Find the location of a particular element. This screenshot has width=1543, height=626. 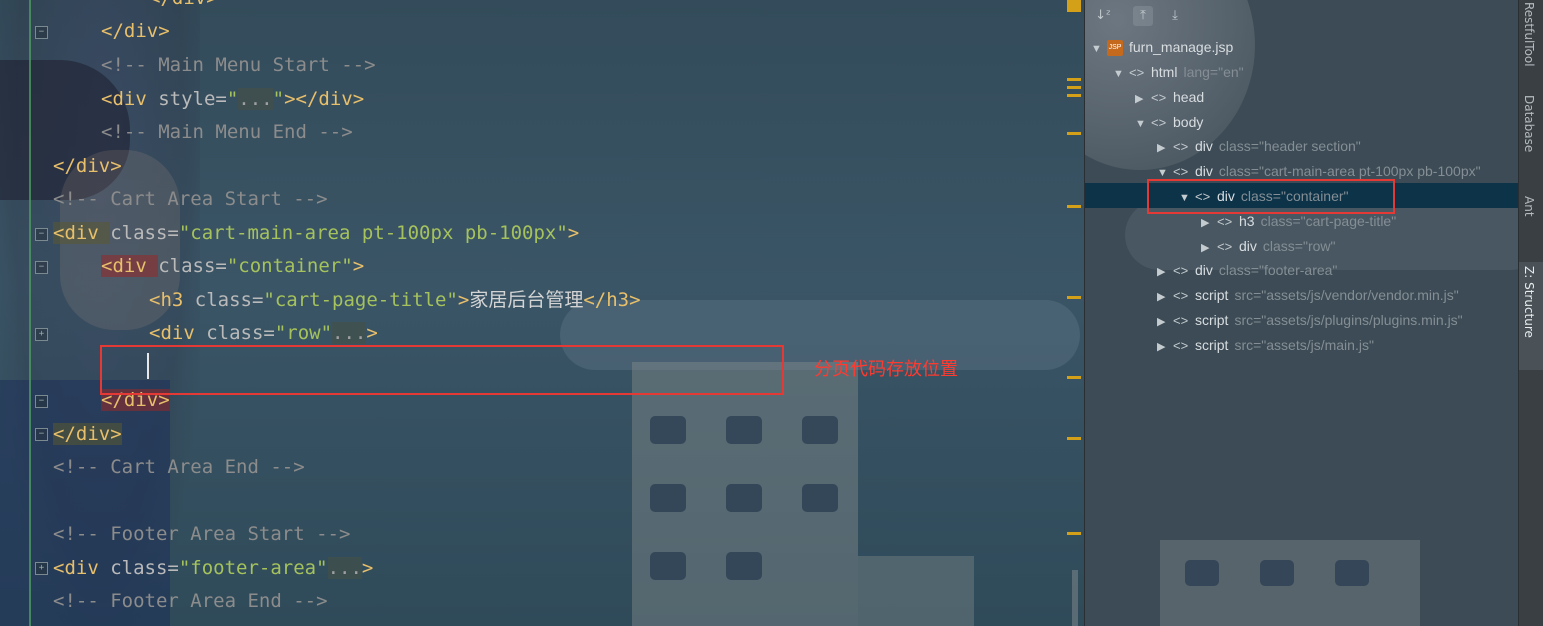

code-line: <!-- Cart Area Start --> is located at coordinates (190, 199).